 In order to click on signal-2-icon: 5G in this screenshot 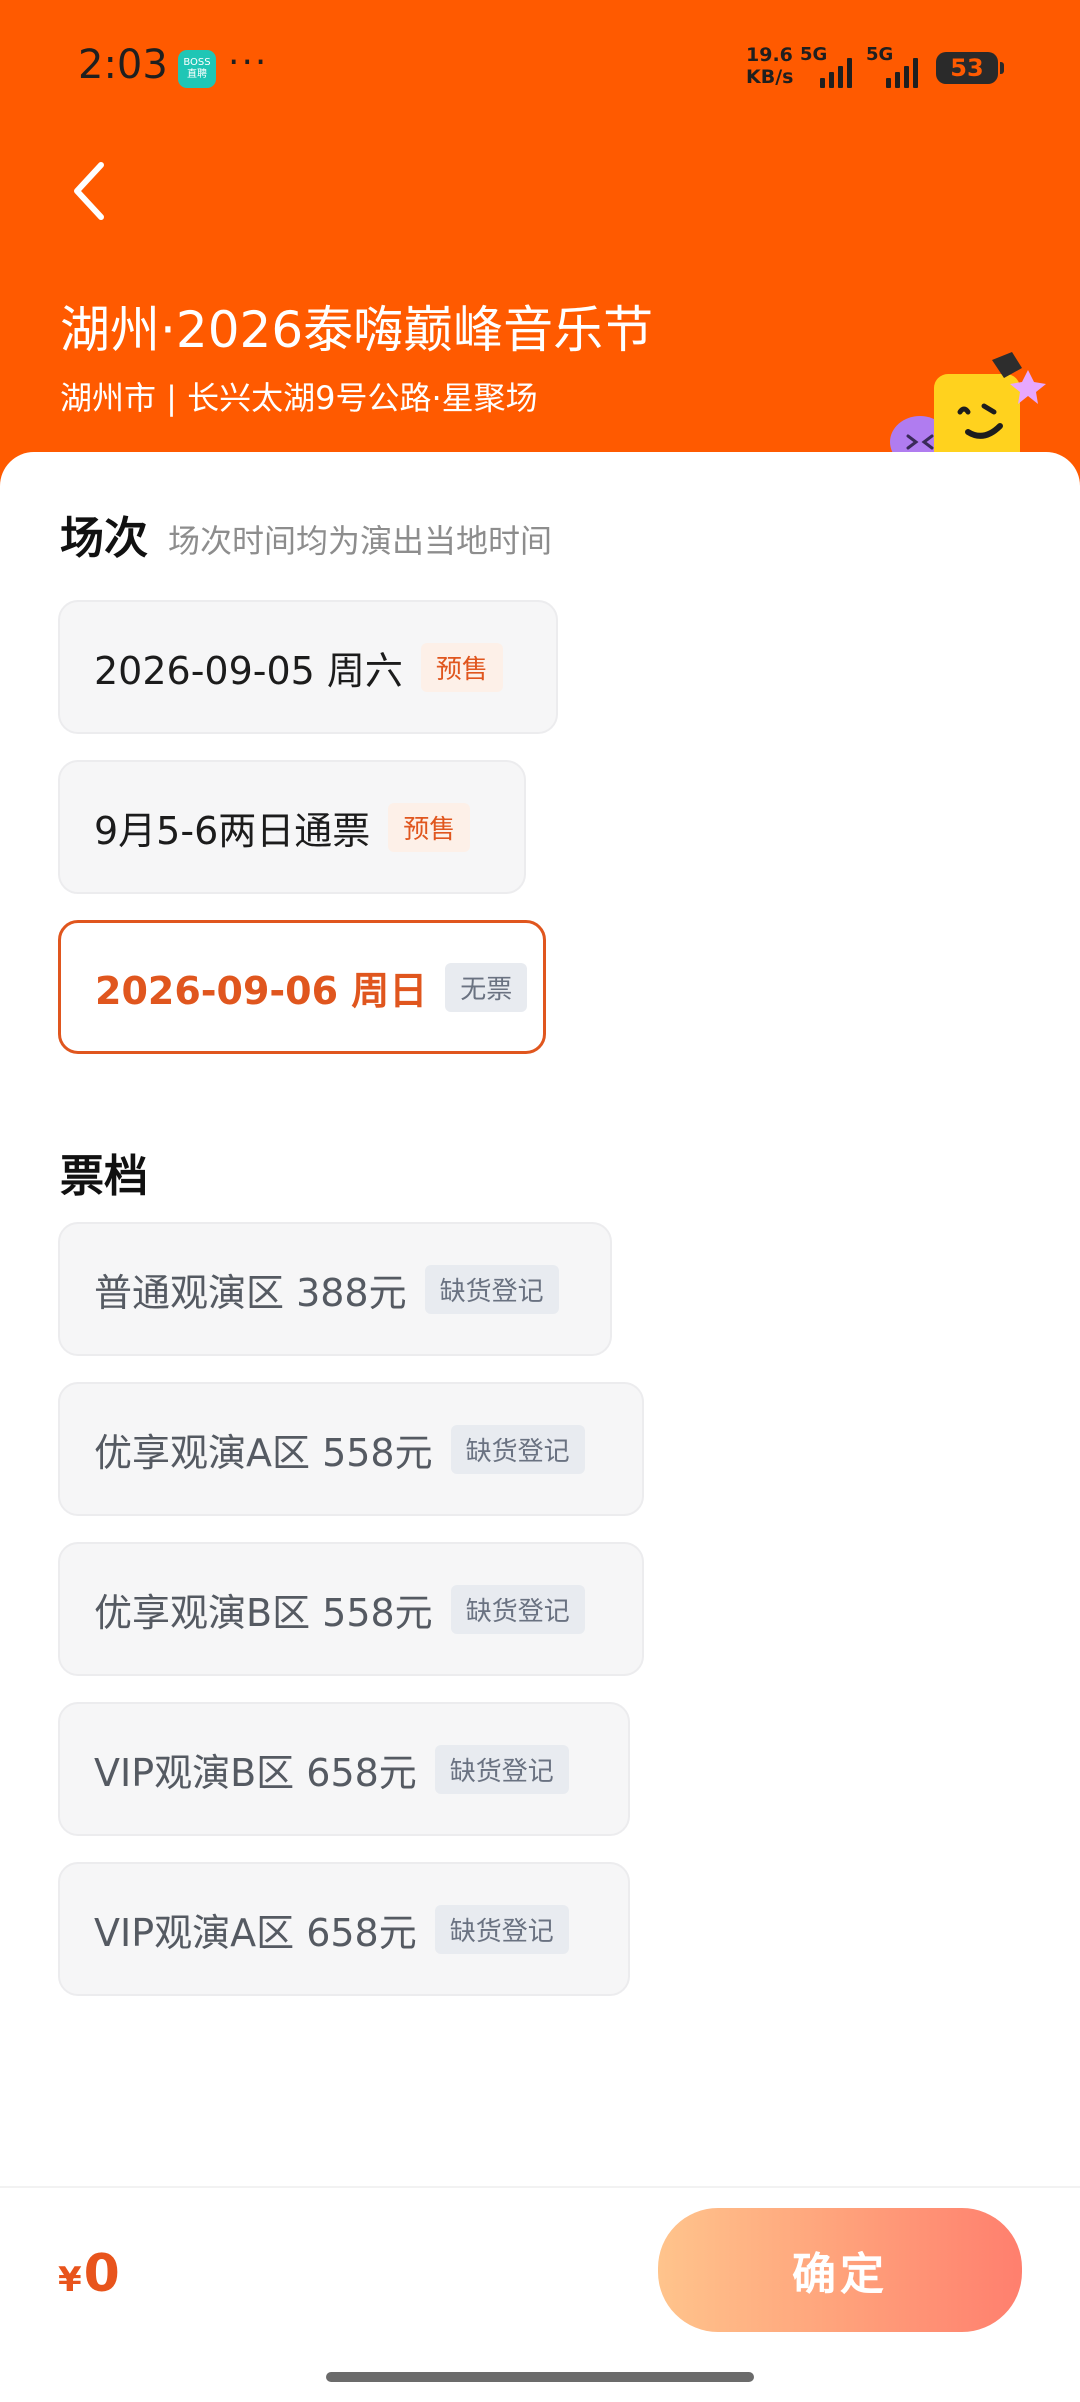, I will do `click(896, 66)`.